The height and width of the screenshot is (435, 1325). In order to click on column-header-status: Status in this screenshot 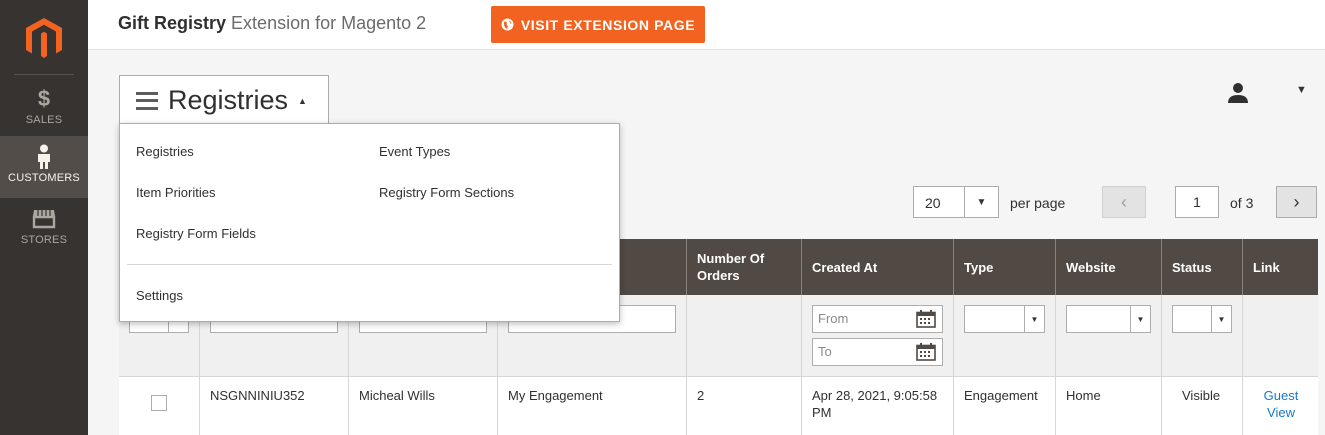, I will do `click(1201, 267)`.